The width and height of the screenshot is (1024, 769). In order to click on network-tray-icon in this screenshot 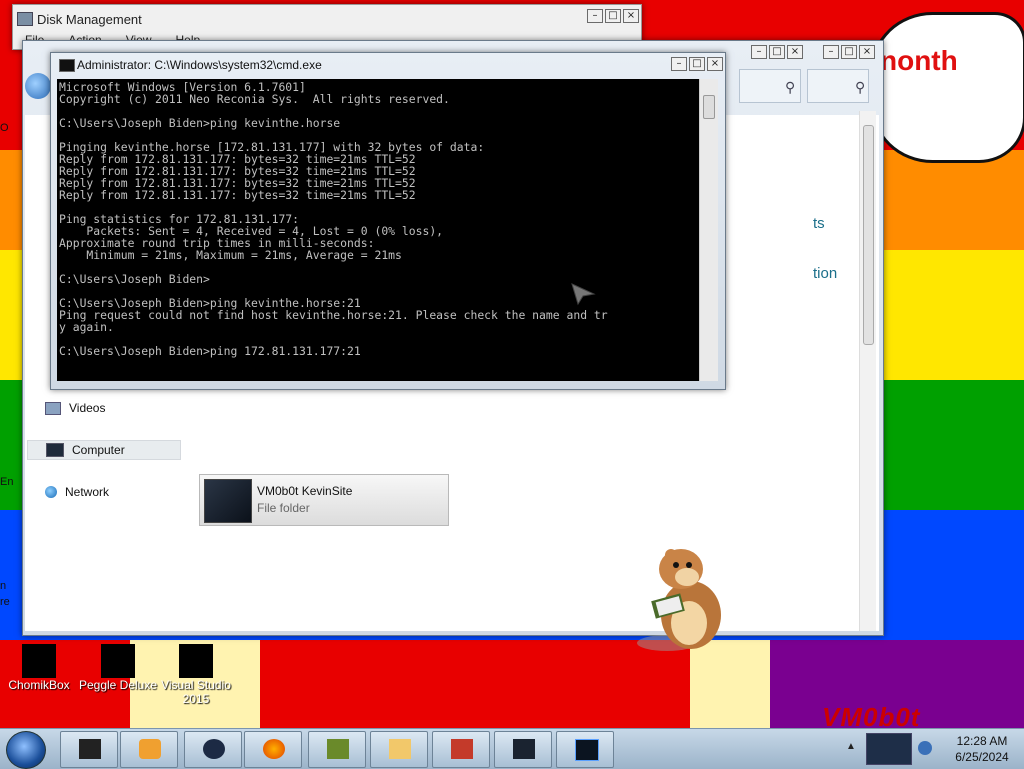, I will do `click(925, 748)`.